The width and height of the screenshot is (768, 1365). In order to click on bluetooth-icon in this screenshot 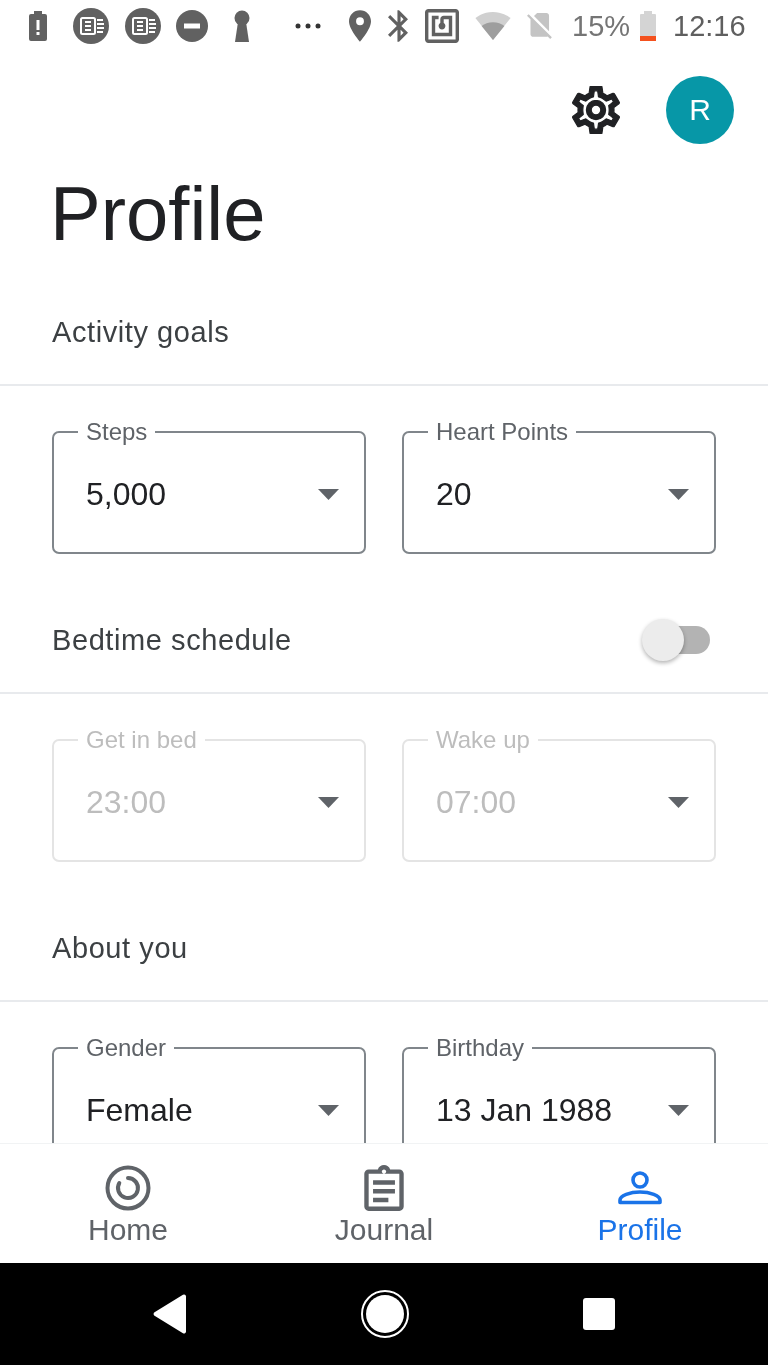, I will do `click(398, 26)`.